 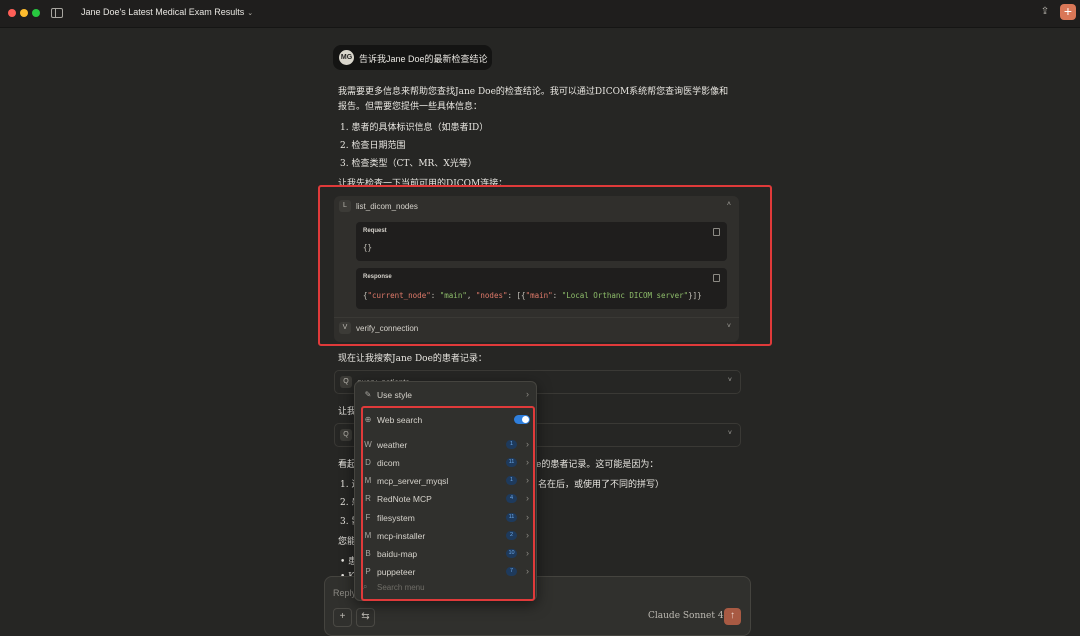 What do you see at coordinates (423, 59) in the screenshot?
I see `user-message-text: 告诉我Jane Doe的最新检查结论` at bounding box center [423, 59].